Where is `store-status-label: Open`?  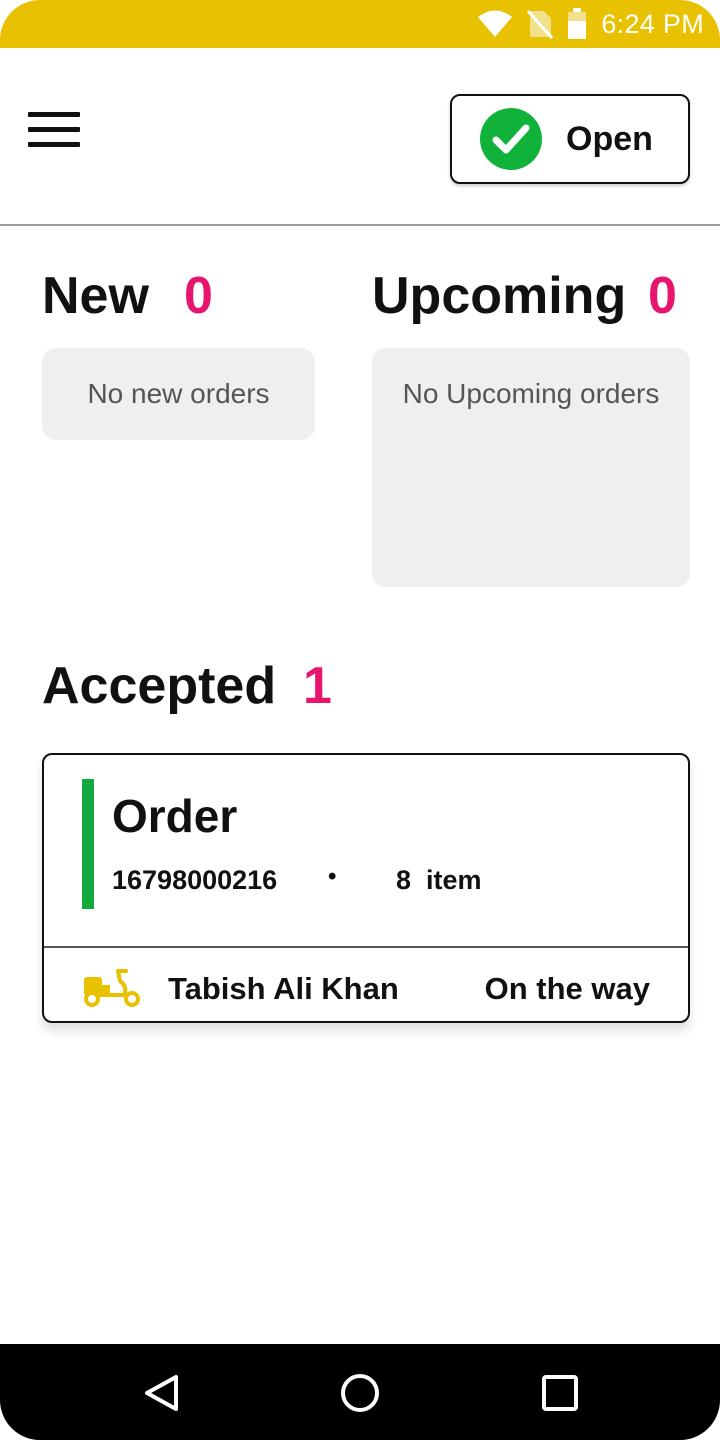
store-status-label: Open is located at coordinates (609, 138).